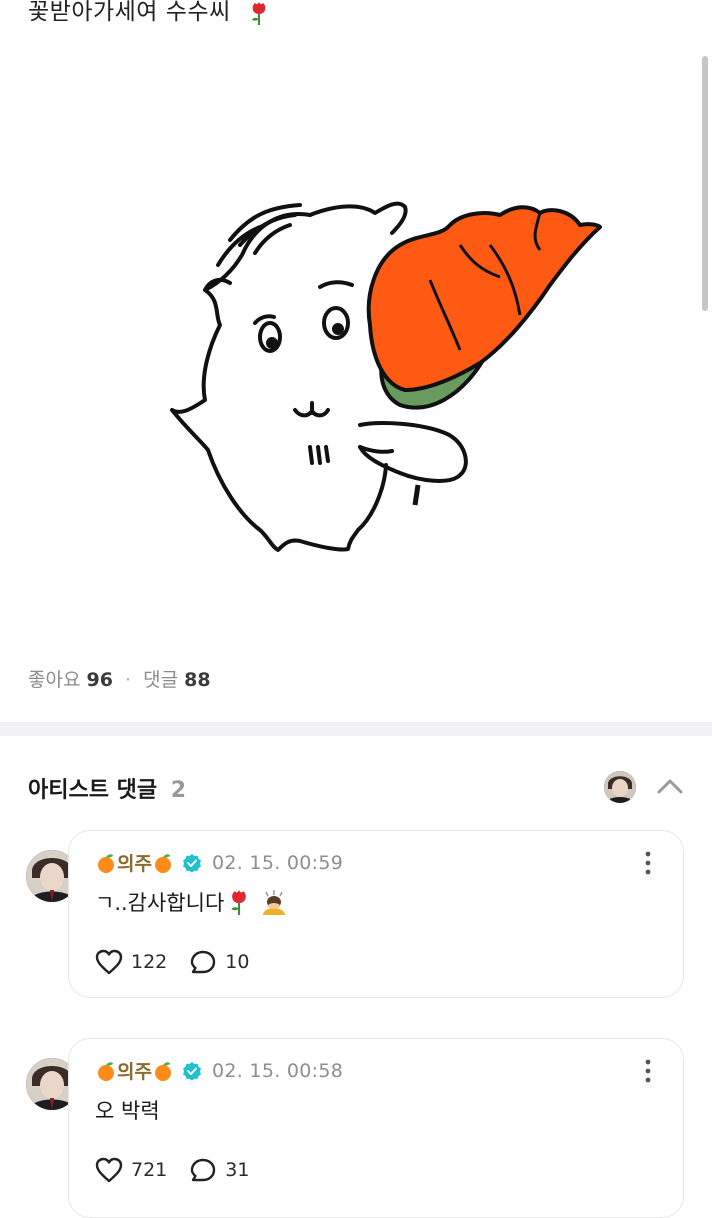 The height and width of the screenshot is (1218, 712). I want to click on comment-actions: 122 10, so click(183, 962).